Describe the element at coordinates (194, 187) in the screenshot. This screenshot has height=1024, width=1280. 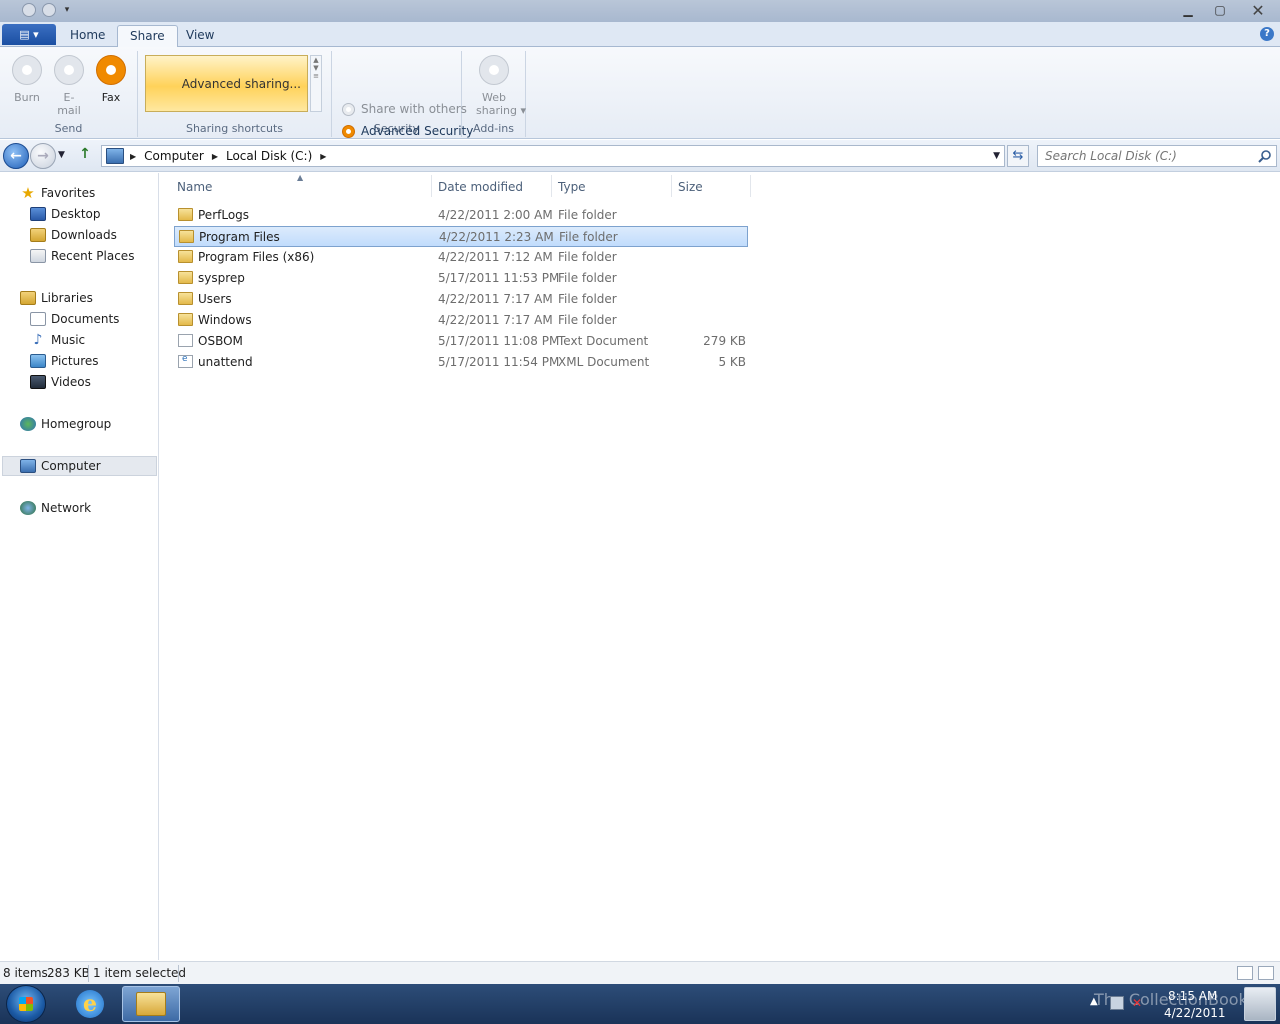
I see `column-header-name: Name` at that location.